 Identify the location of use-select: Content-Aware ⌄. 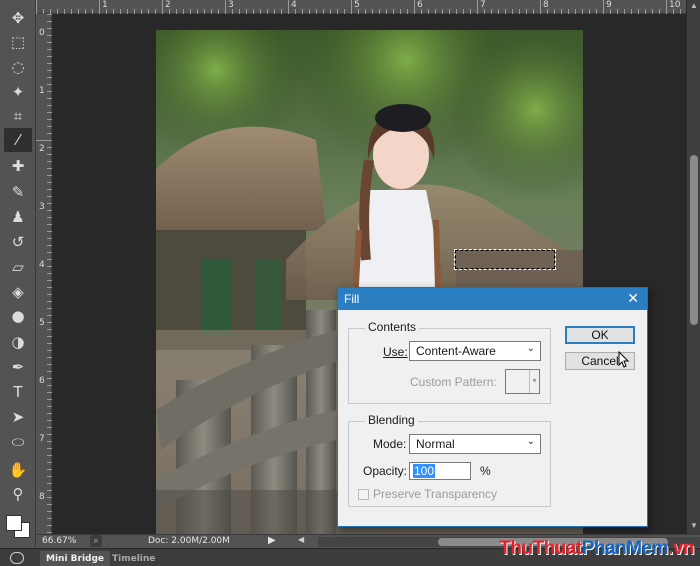
(475, 351).